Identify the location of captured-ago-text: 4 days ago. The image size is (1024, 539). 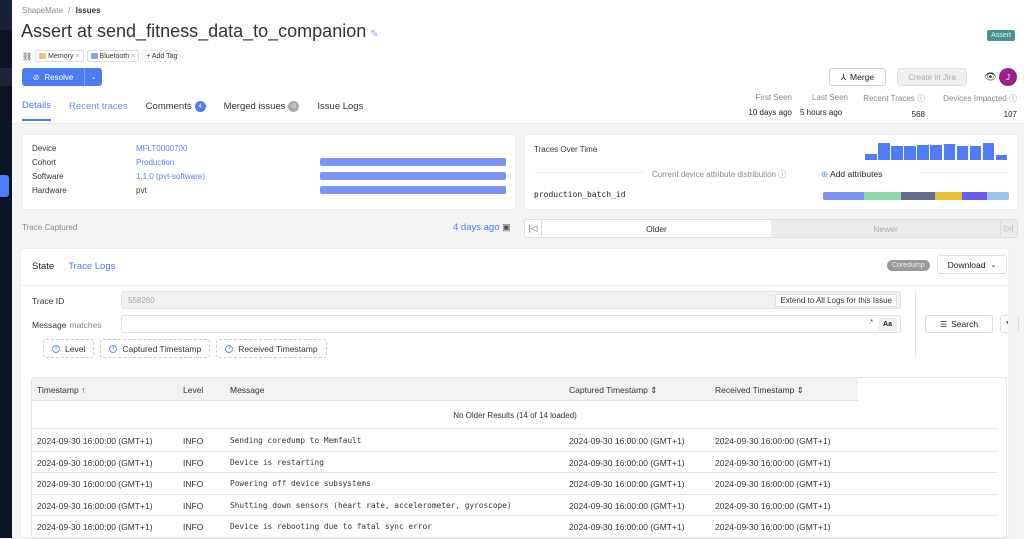
(476, 227).